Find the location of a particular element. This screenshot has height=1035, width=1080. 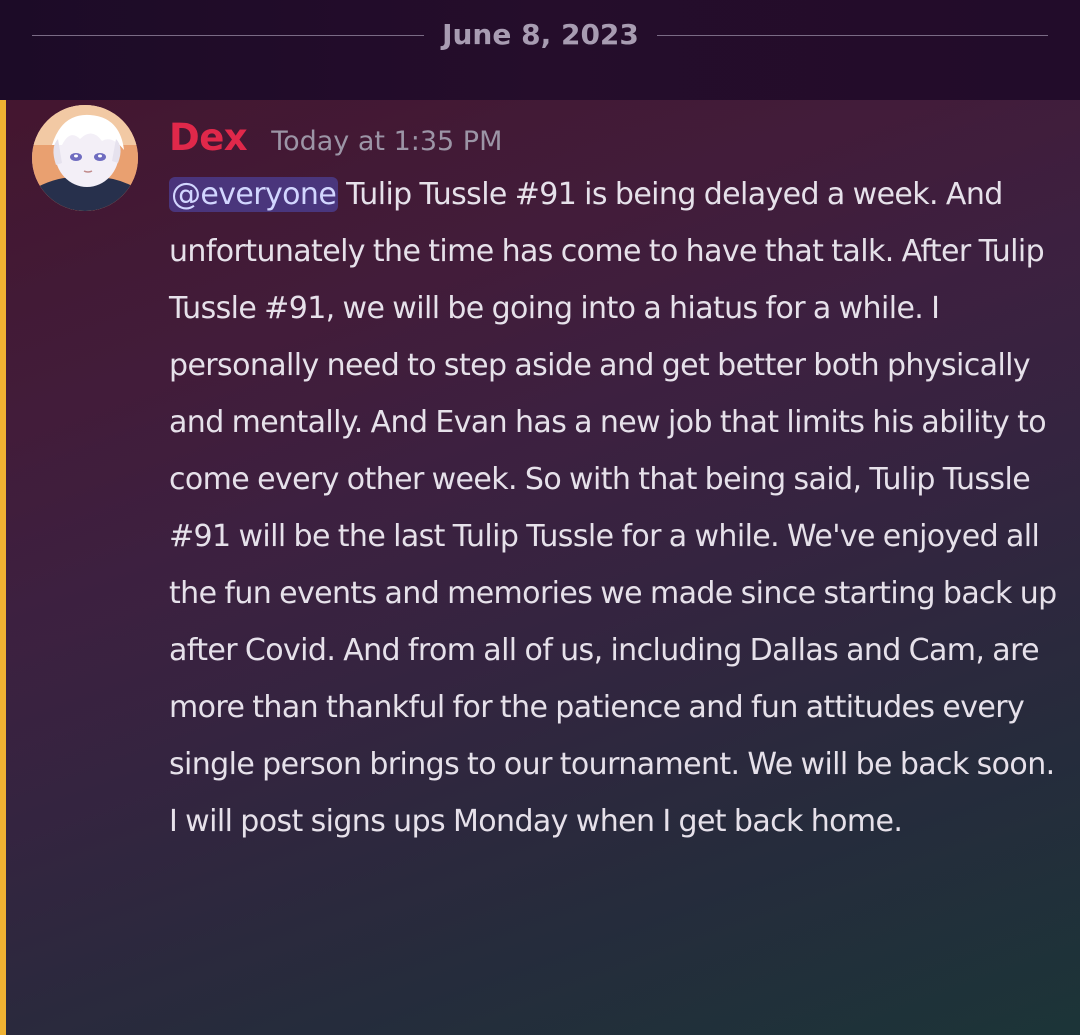

date-divider-label: June 8, 2023 is located at coordinates (540, 34).